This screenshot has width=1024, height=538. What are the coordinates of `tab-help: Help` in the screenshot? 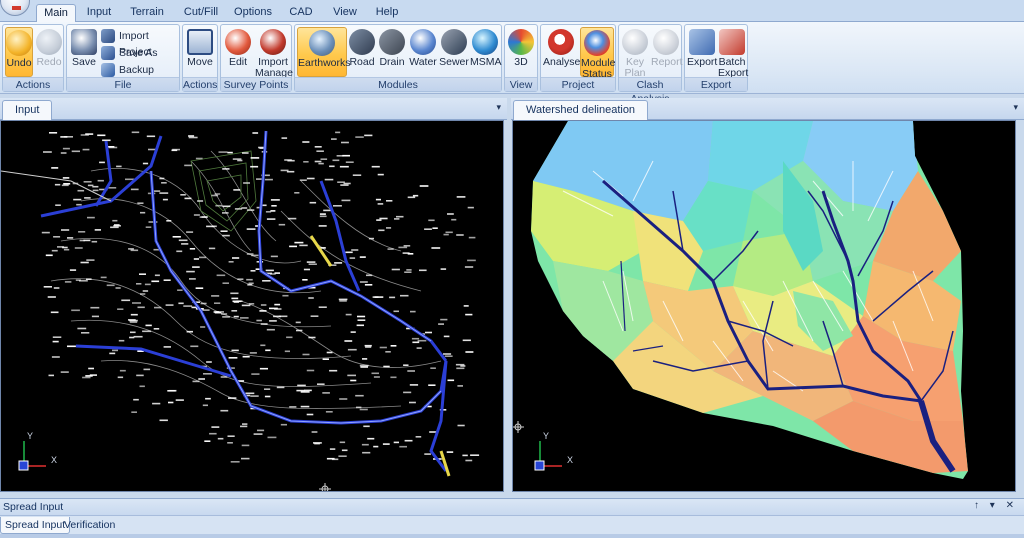 It's located at (387, 13).